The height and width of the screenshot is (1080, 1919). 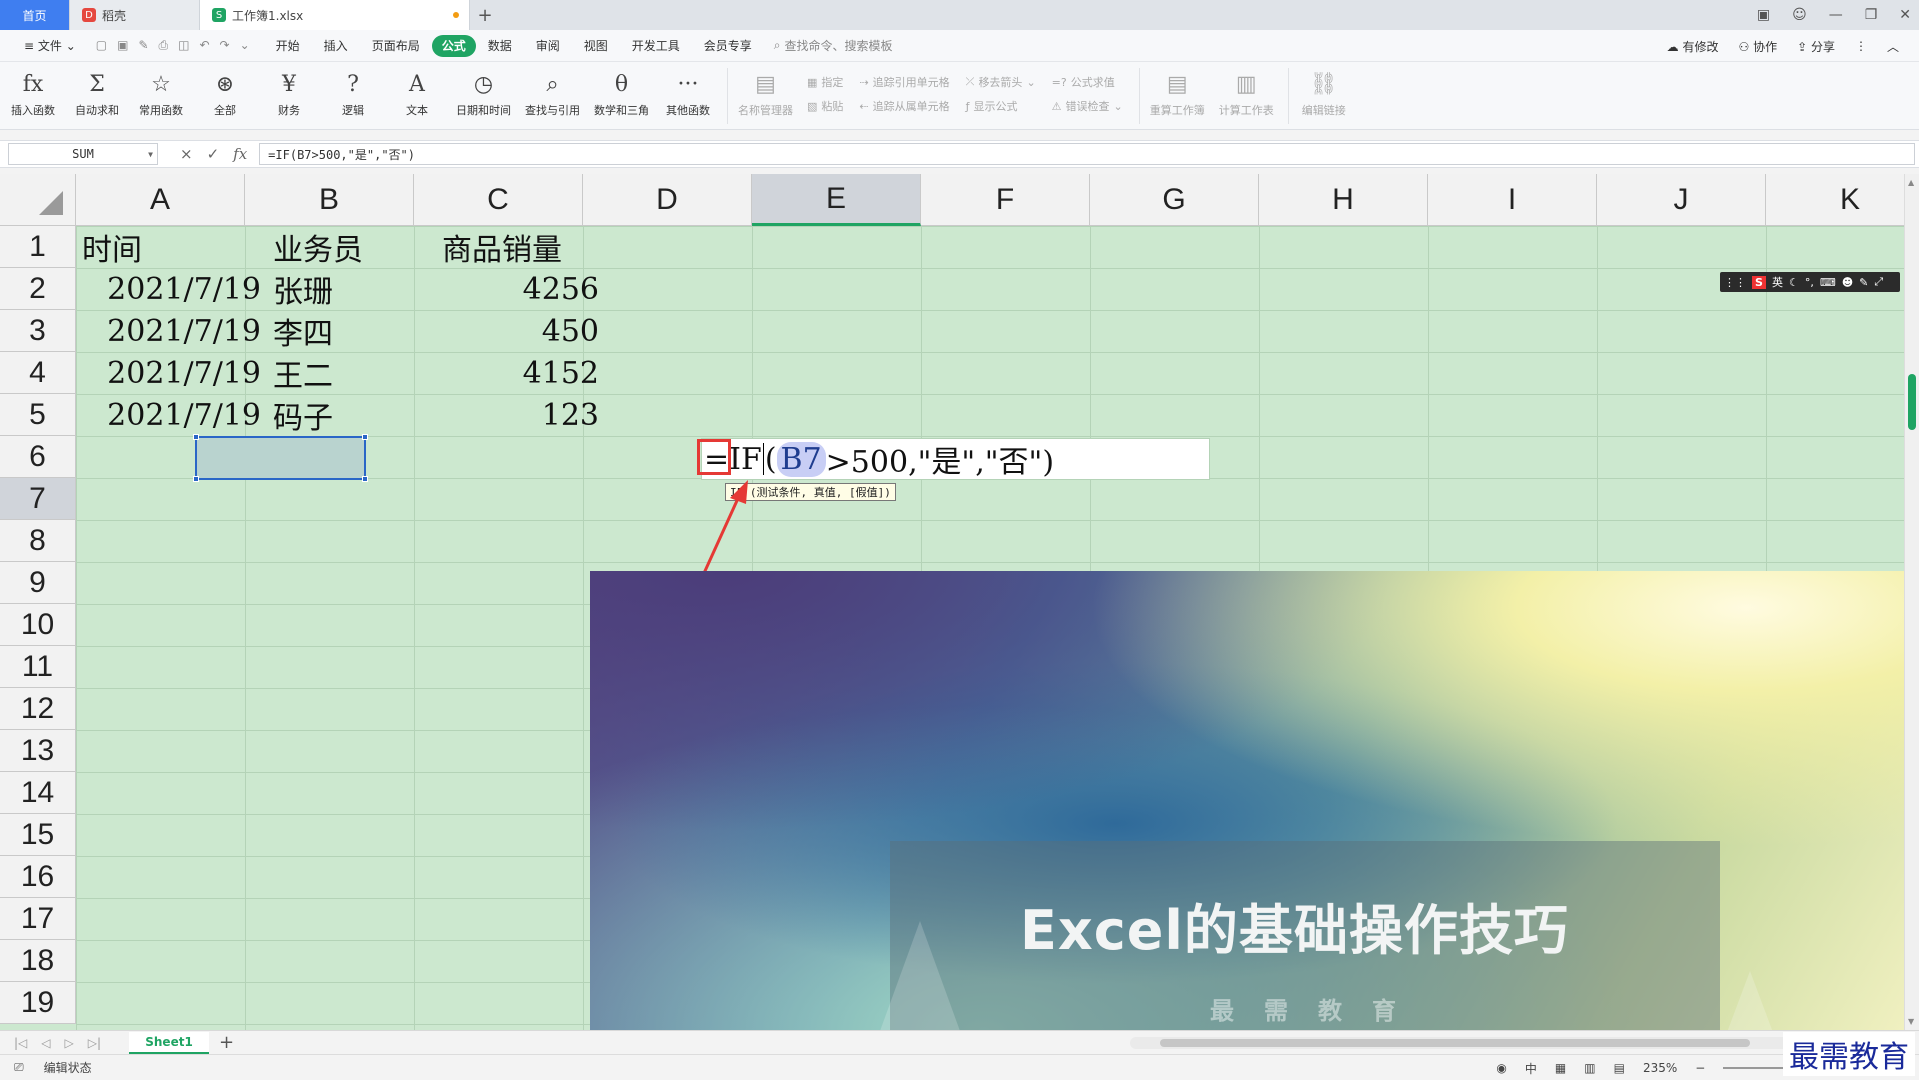 What do you see at coordinates (171, 331) in the screenshot?
I see `cell-a3: 2021/7/19` at bounding box center [171, 331].